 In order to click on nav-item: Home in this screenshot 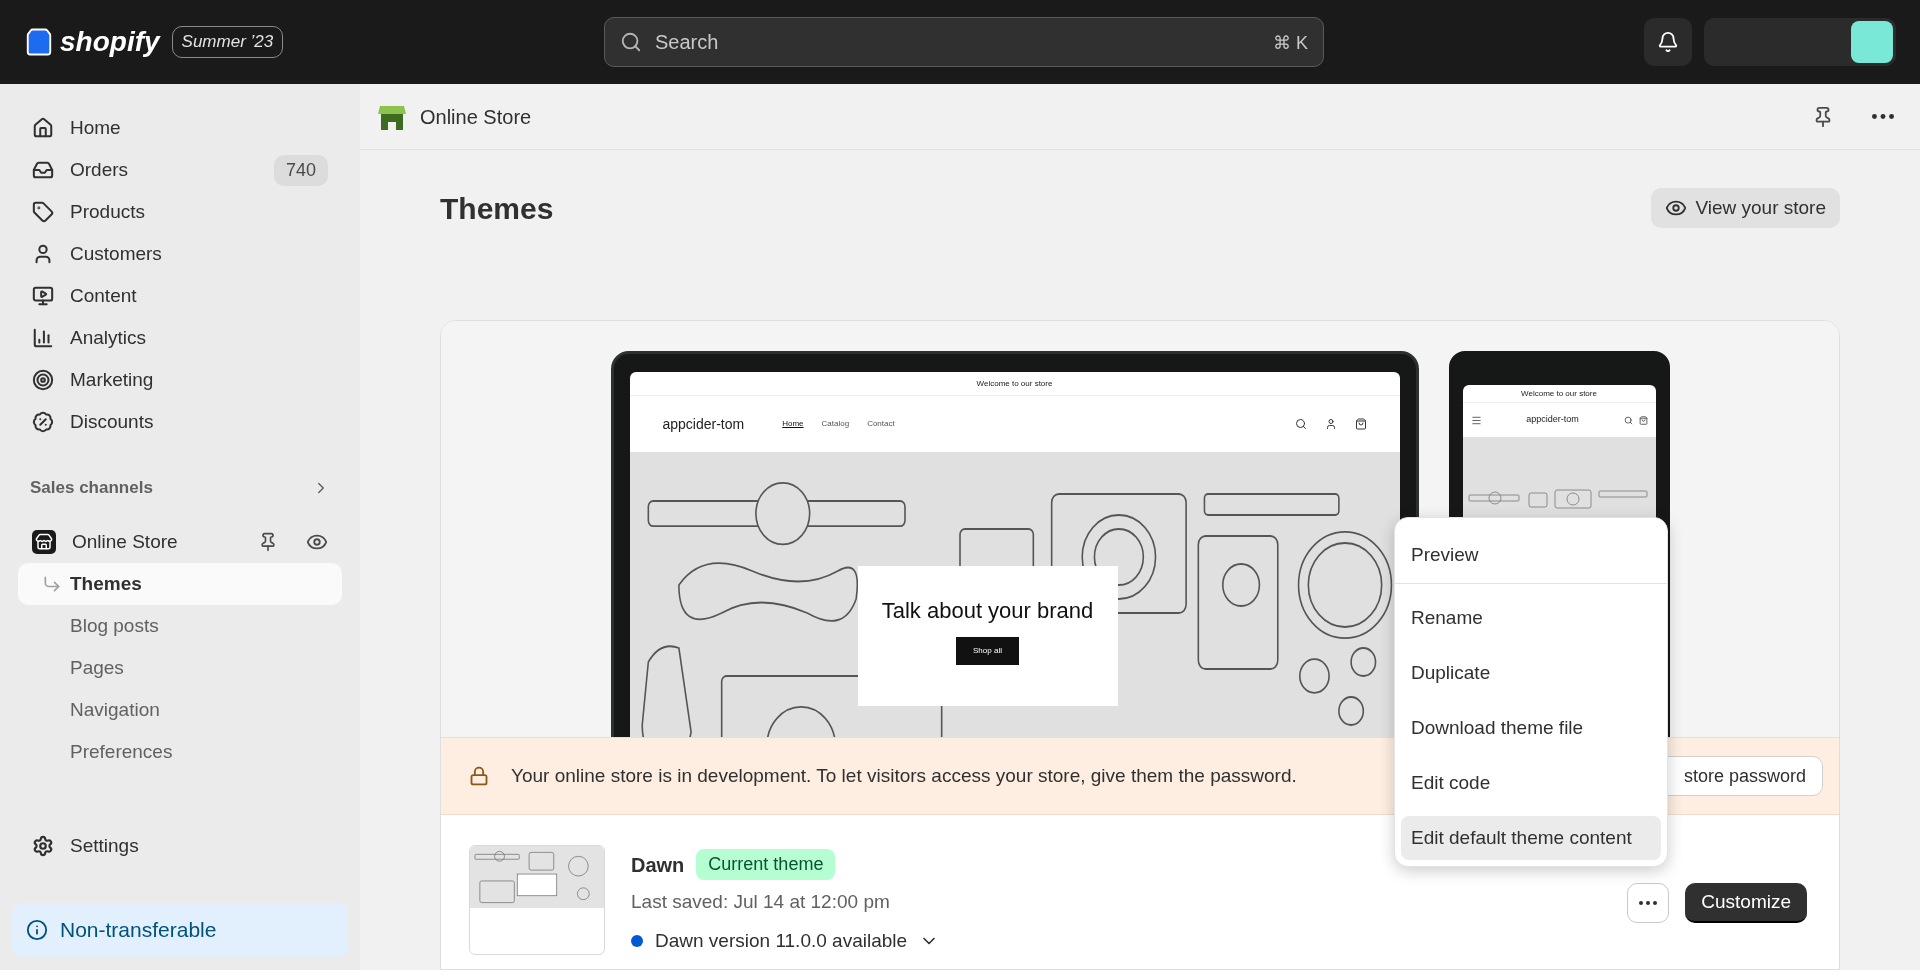, I will do `click(180, 128)`.